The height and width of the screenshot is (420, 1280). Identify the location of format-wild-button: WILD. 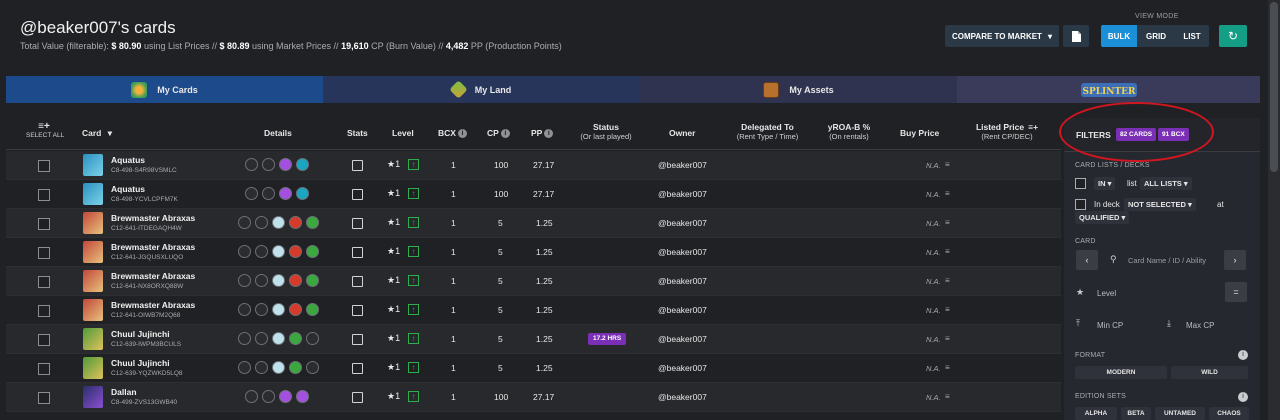
(1209, 372).